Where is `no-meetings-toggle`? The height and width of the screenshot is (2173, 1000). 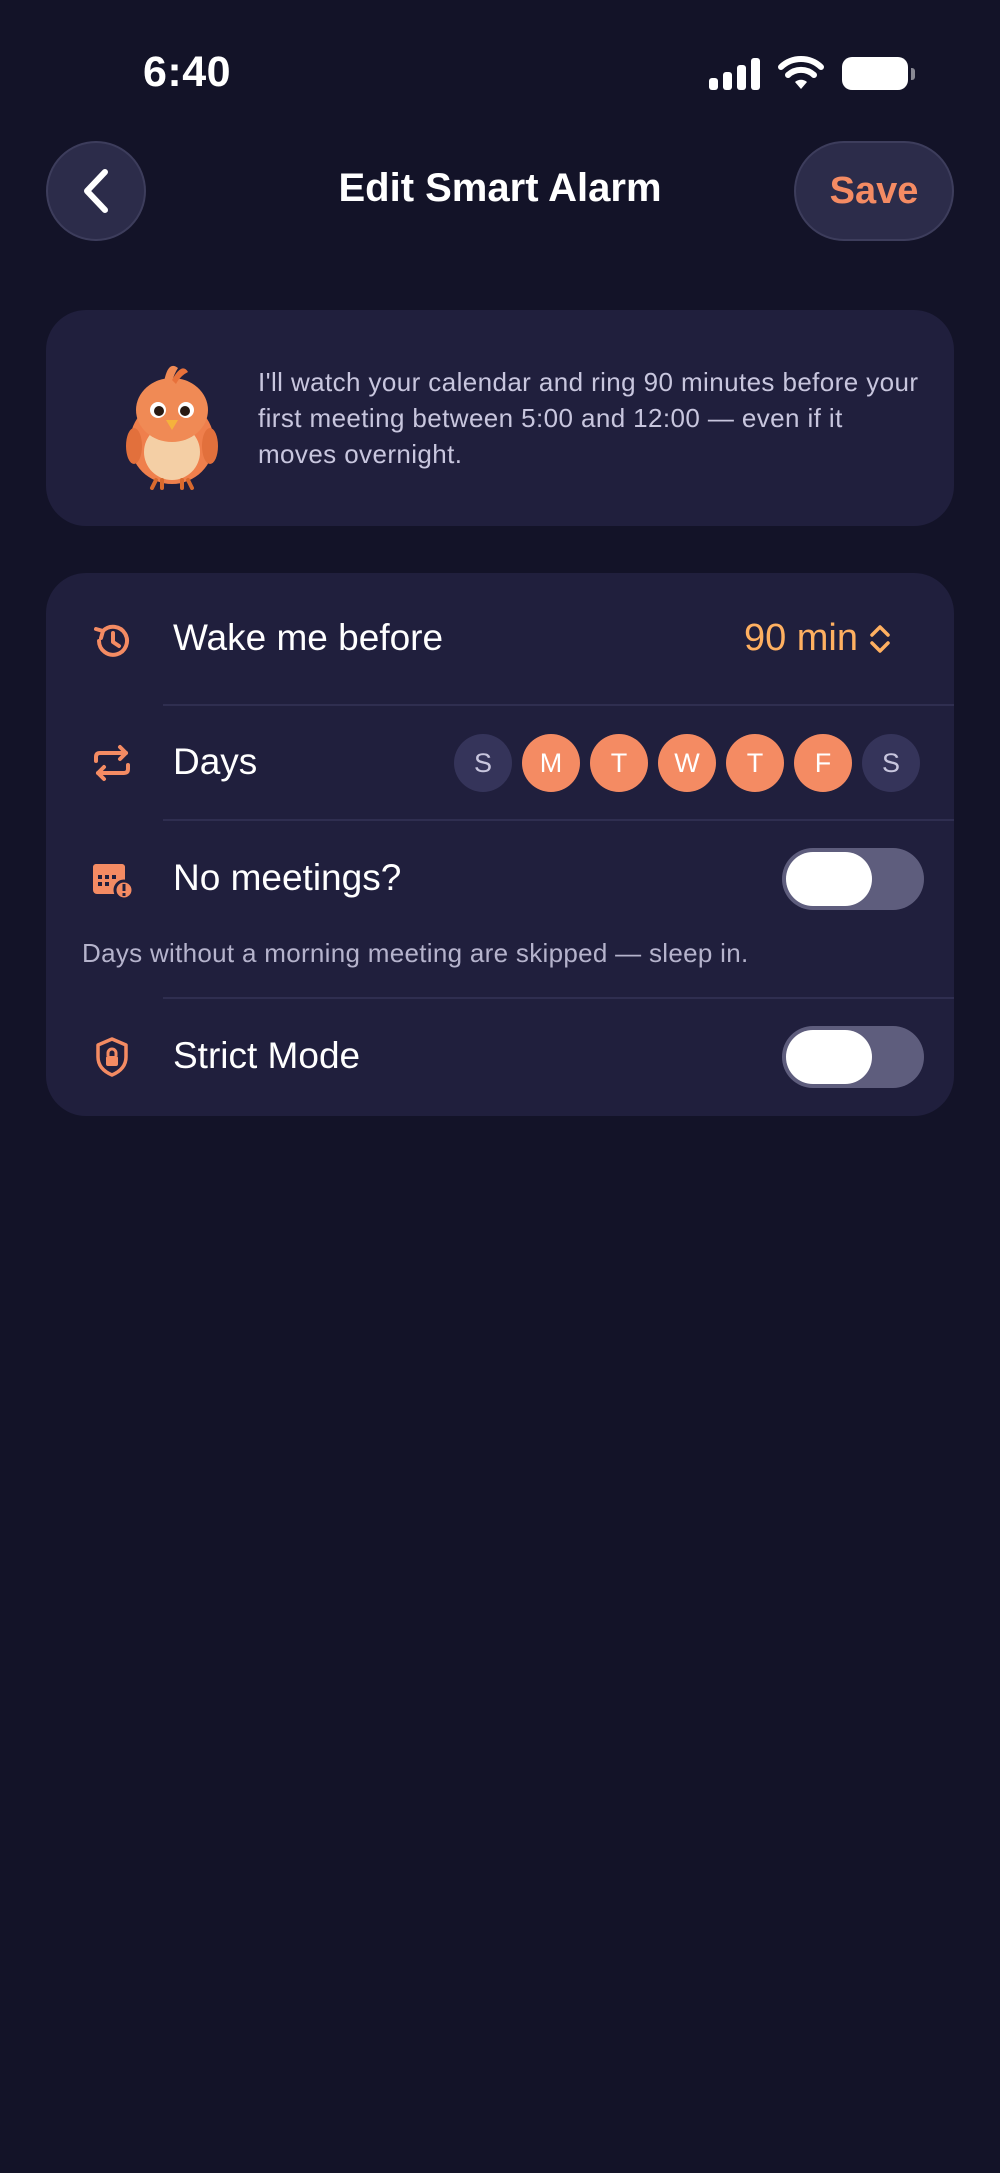 no-meetings-toggle is located at coordinates (853, 879).